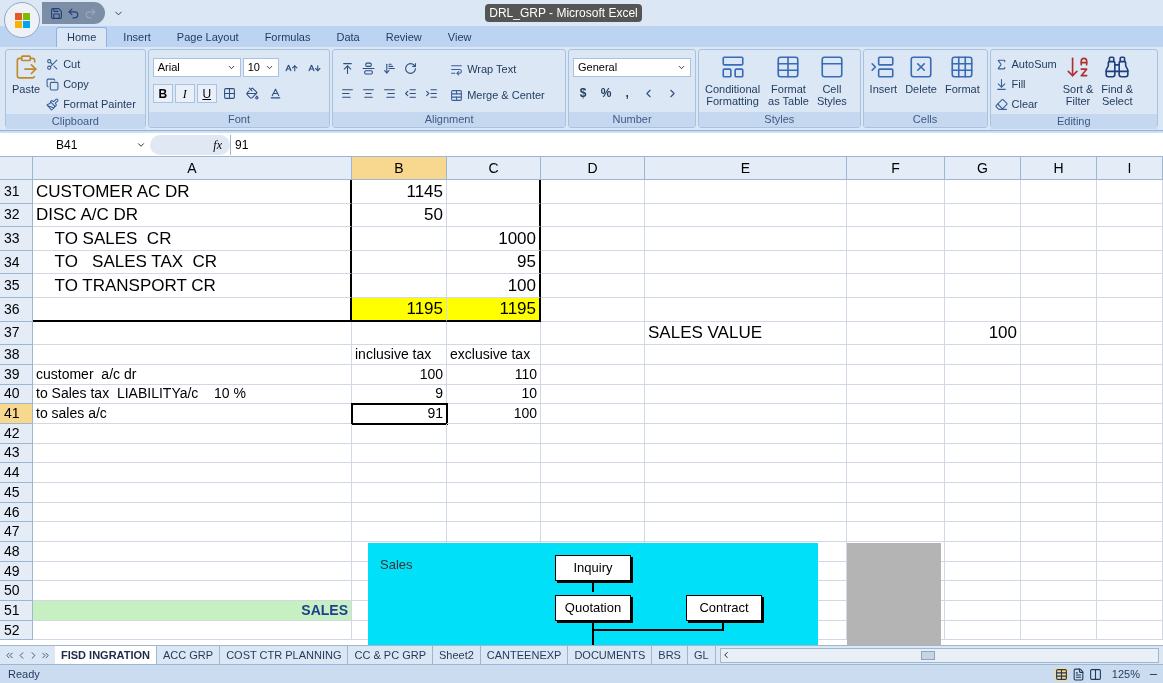 The width and height of the screenshot is (1163, 683). Describe the element at coordinates (396, 565) in the screenshot. I see `diagram-title: Sales` at that location.